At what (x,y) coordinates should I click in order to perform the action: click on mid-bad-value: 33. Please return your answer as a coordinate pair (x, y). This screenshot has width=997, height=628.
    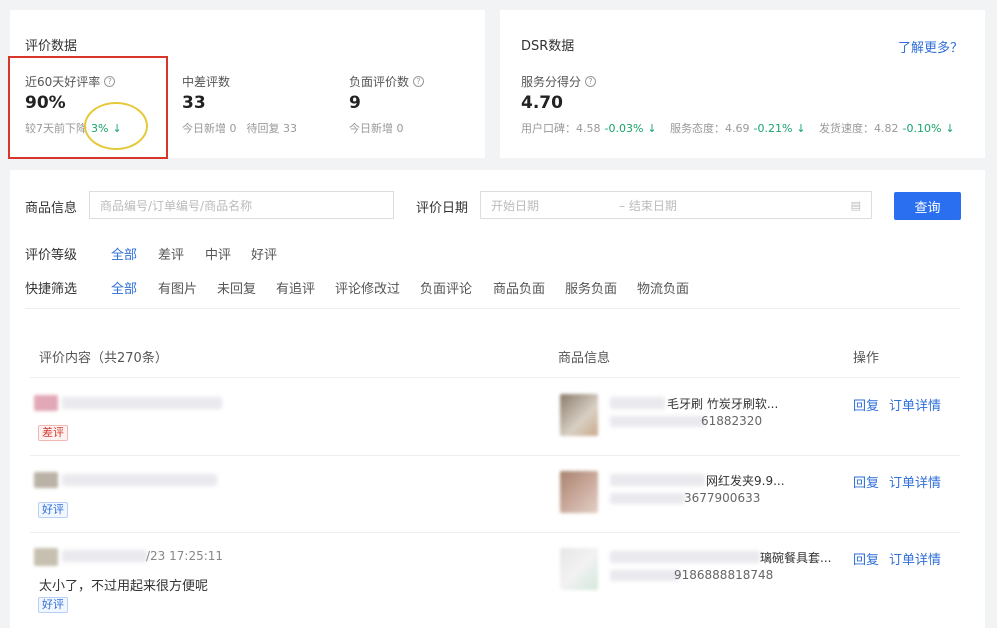
    Looking at the image, I should click on (194, 103).